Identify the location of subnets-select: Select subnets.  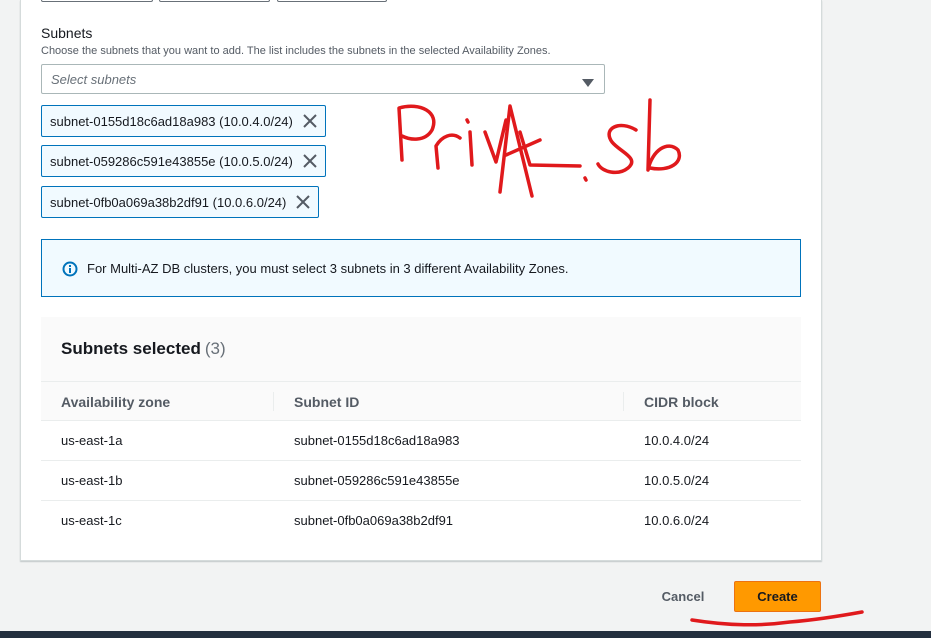
(323, 79).